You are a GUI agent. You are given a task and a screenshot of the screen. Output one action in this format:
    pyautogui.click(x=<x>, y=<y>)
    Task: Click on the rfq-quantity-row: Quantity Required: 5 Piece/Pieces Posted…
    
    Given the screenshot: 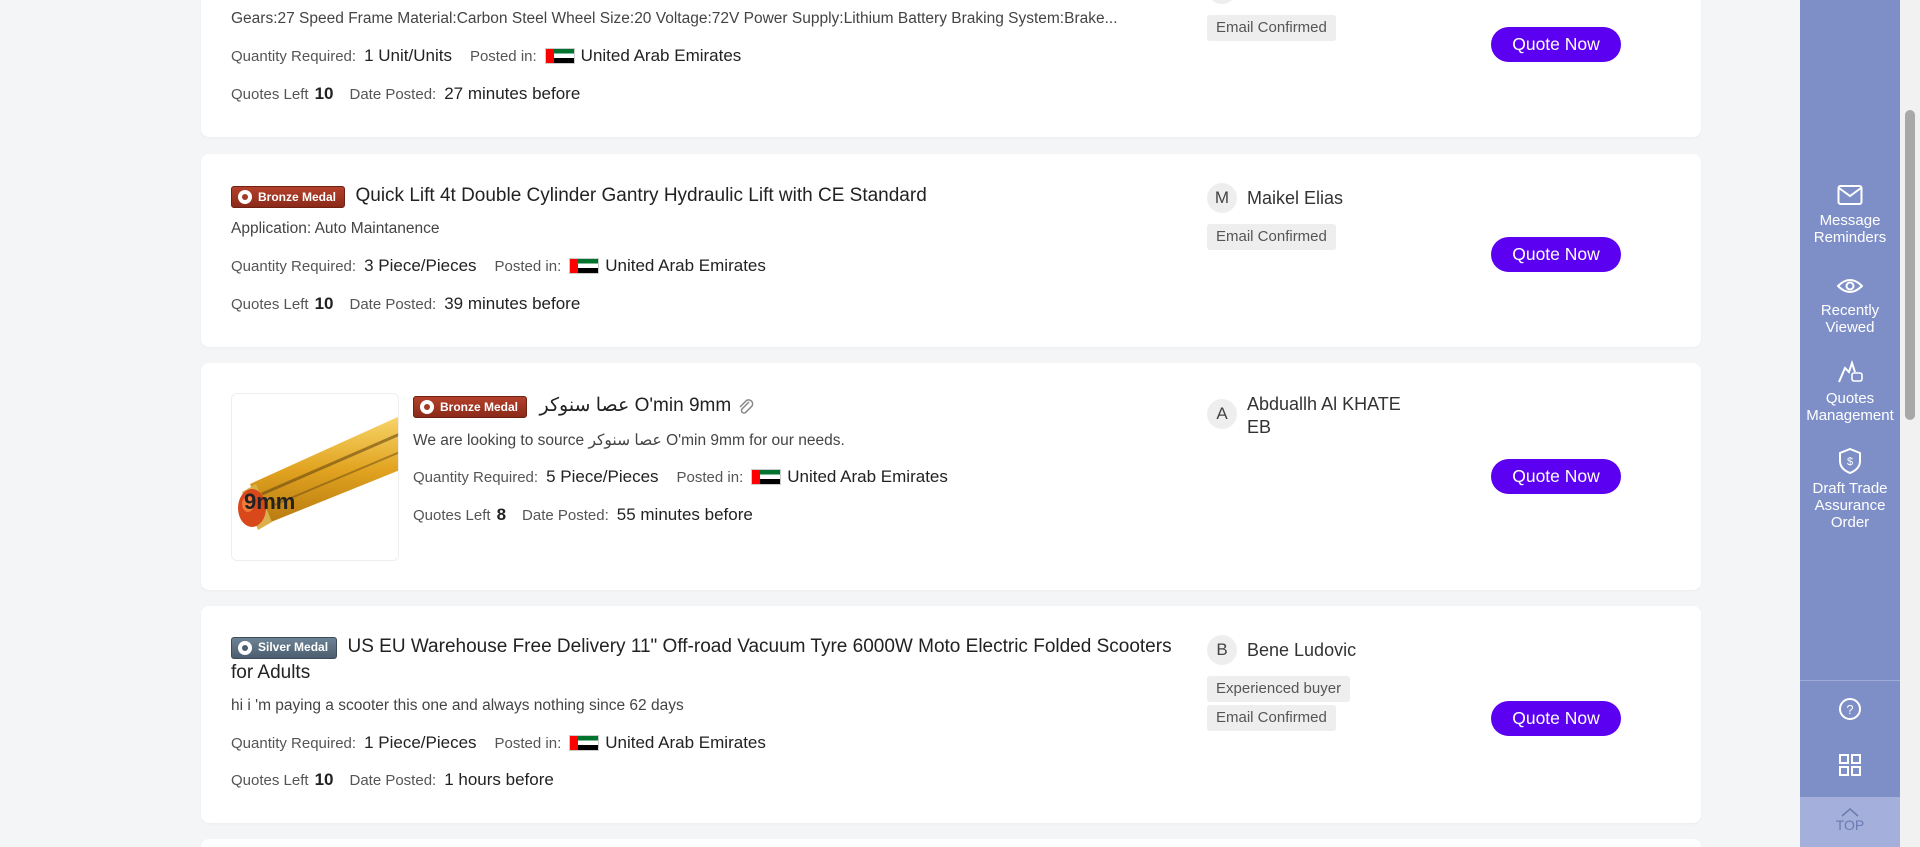 What is the action you would take?
    pyautogui.click(x=689, y=477)
    